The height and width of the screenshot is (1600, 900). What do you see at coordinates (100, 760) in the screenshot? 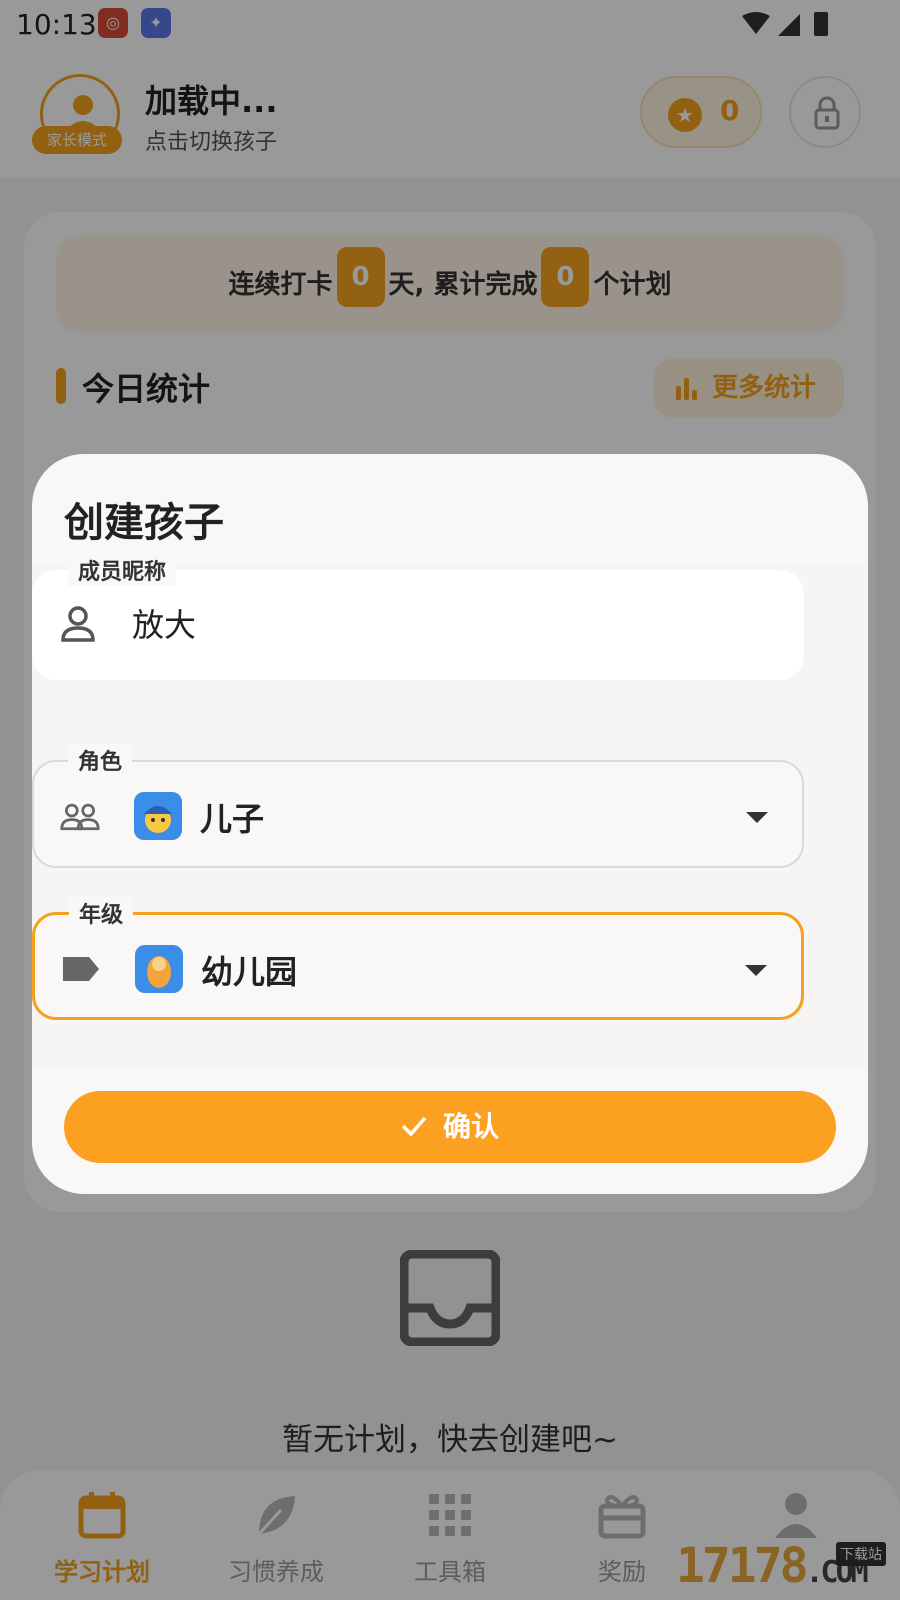
I see `role-label: 角色` at bounding box center [100, 760].